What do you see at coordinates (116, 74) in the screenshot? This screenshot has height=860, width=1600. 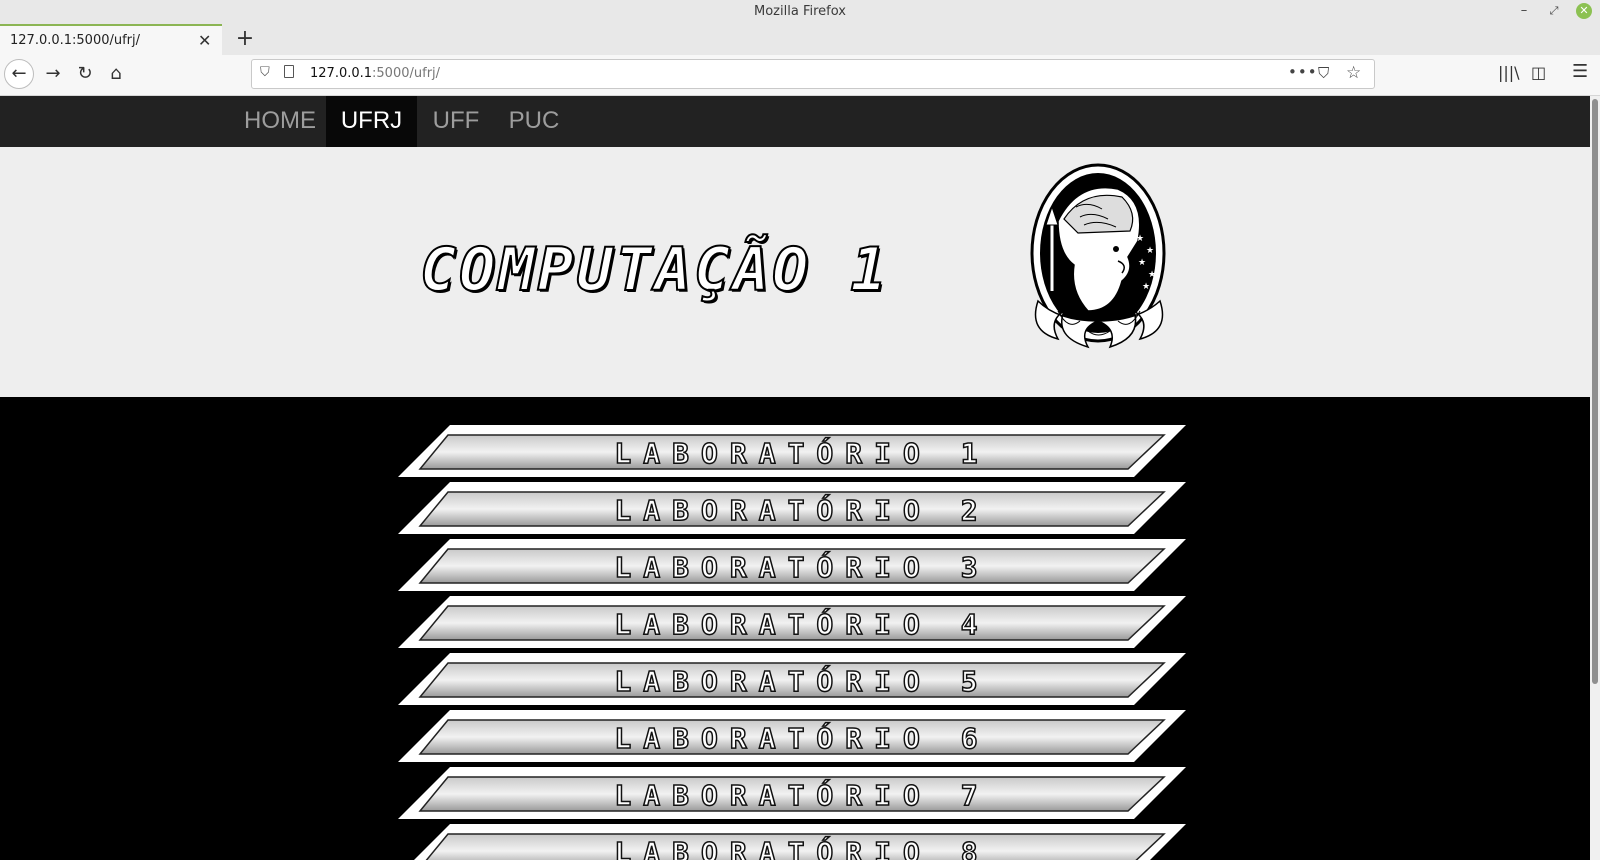 I see `home-button: ⌂` at bounding box center [116, 74].